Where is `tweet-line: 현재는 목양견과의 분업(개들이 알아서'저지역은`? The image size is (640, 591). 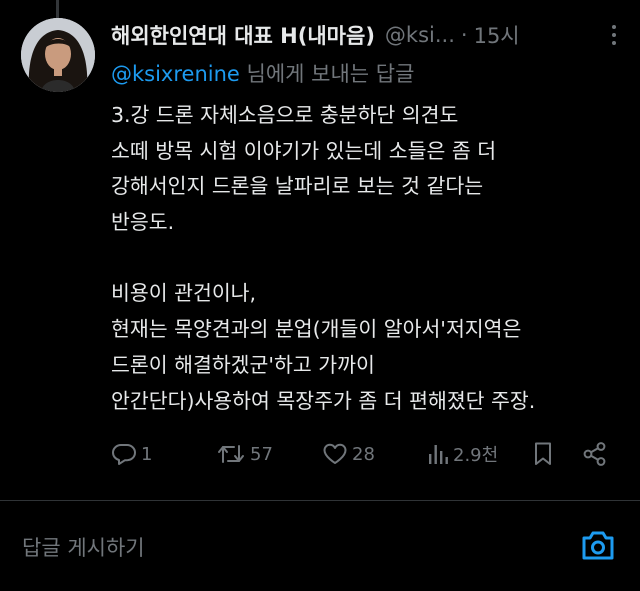
tweet-line: 현재는 목양견과의 분업(개들이 알아서'저지역은 is located at coordinates (316, 329).